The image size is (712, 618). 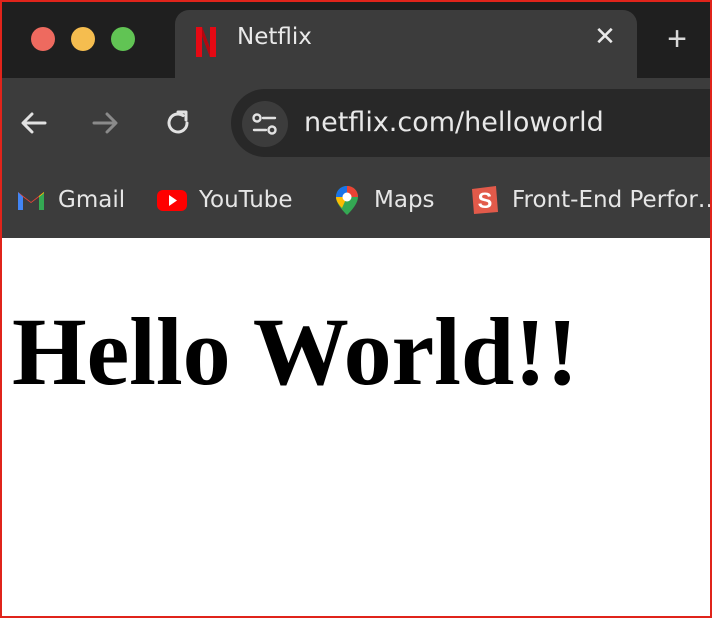 I want to click on bookmark-maps: Maps, so click(x=382, y=200).